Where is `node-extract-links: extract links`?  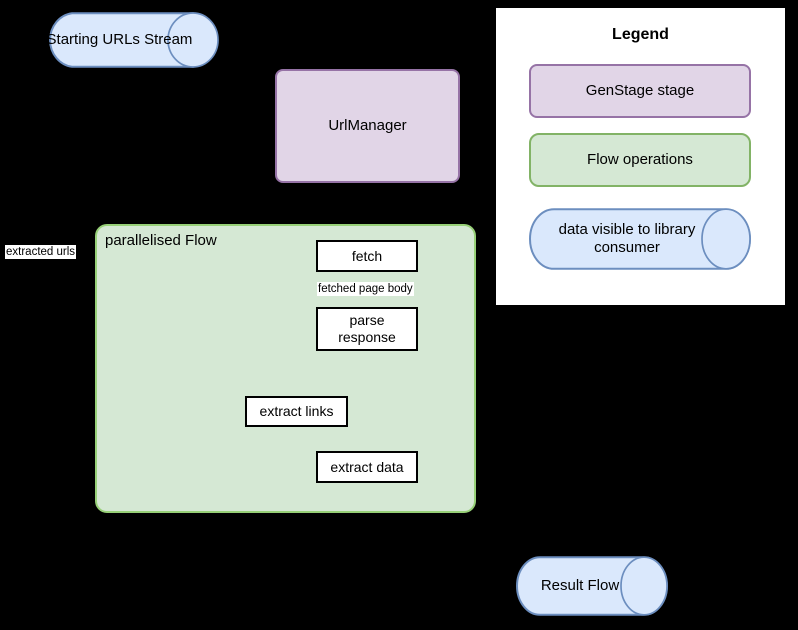 node-extract-links: extract links is located at coordinates (296, 411).